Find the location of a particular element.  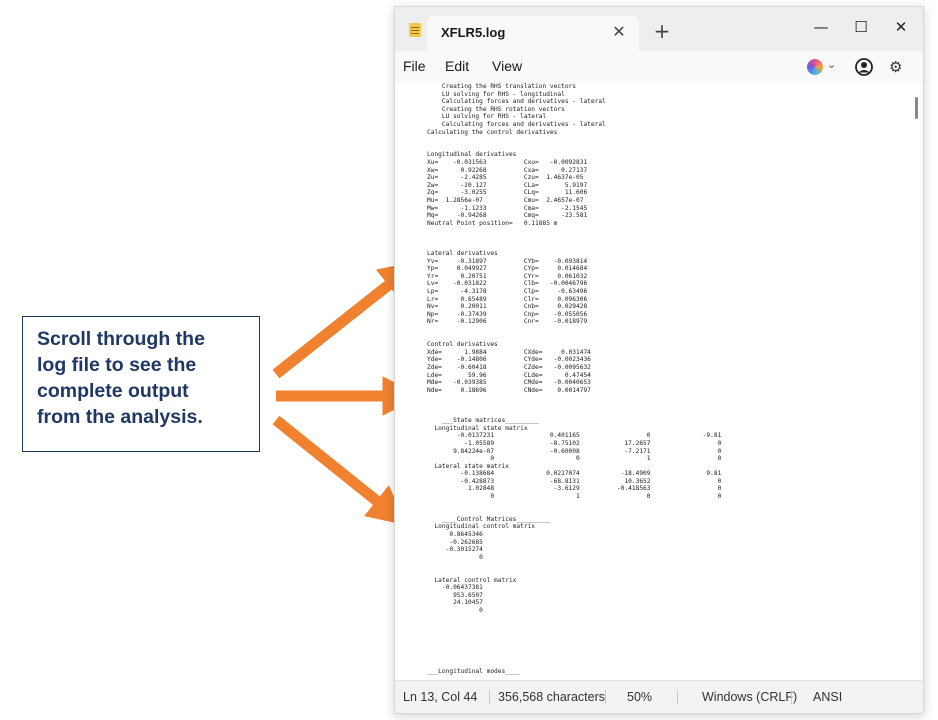

status-cursor-position: Ln 13, Col 44 is located at coordinates (440, 697).